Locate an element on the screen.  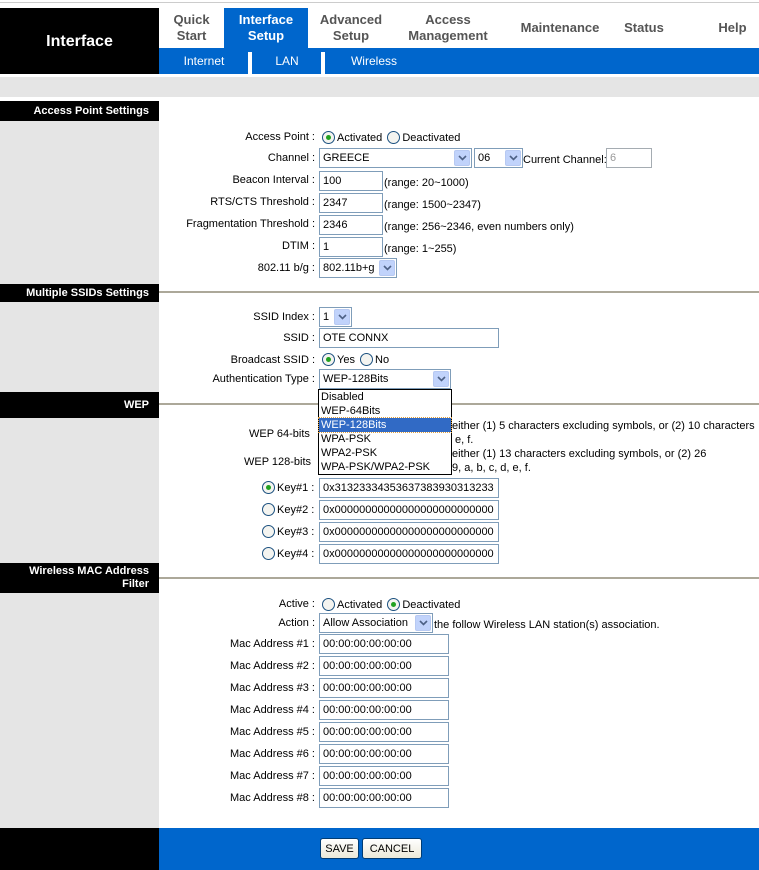
header-spacer-bar is located at coordinates (379, 87).